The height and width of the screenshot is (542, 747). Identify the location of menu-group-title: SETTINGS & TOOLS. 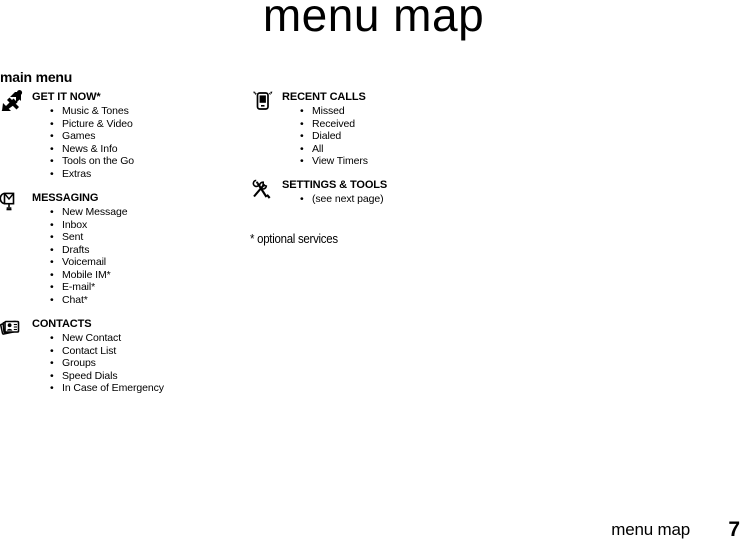
(334, 185).